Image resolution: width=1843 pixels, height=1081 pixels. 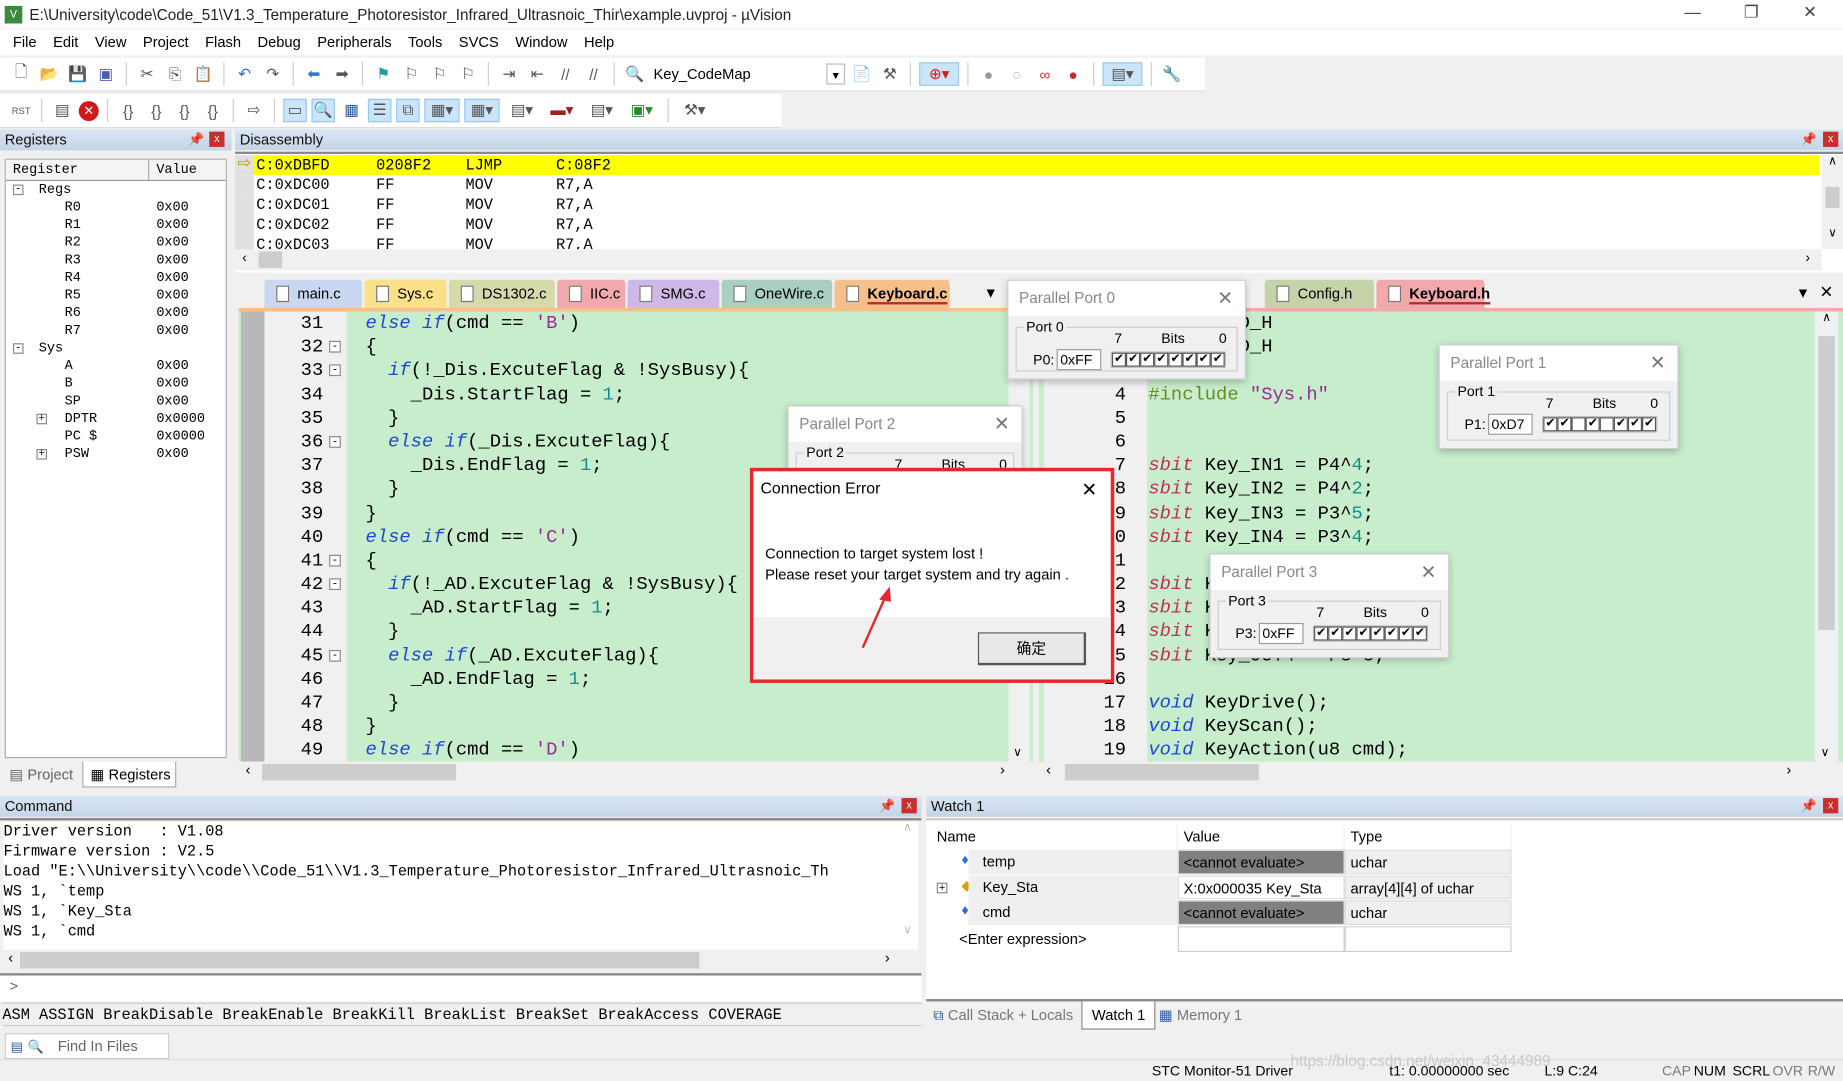 What do you see at coordinates (1578, 424) in the screenshot?
I see `port-bit-checkbox` at bounding box center [1578, 424].